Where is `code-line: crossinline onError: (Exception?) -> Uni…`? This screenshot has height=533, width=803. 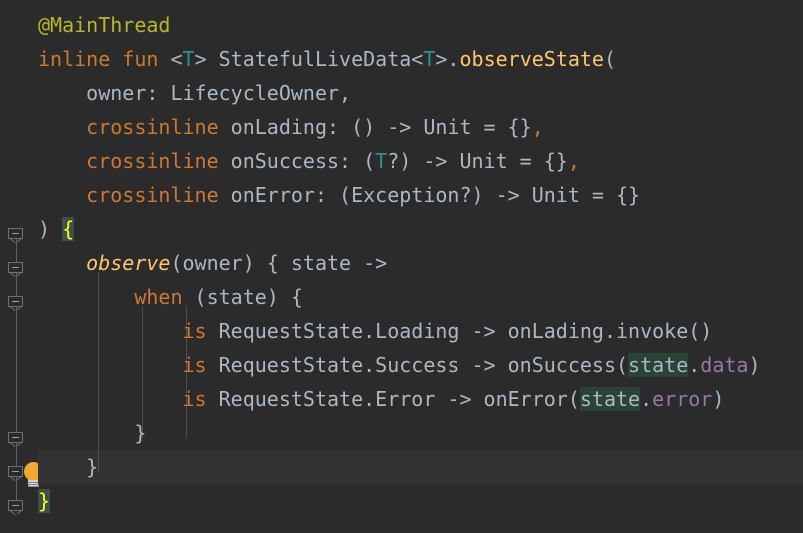 code-line: crossinline onError: (Exception?) -> Uni… is located at coordinates (339, 195).